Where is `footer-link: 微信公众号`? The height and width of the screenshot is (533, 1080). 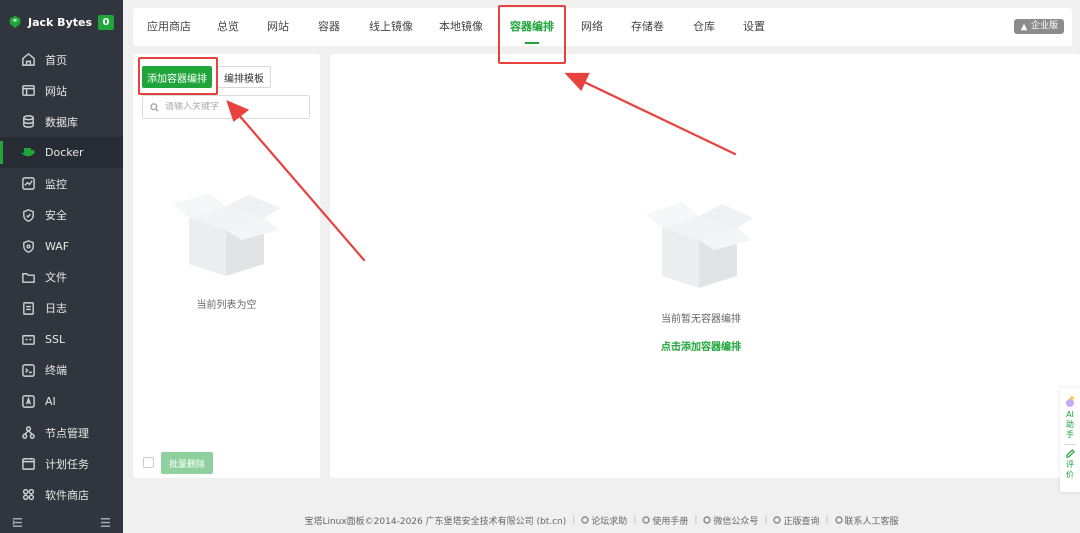 footer-link: 微信公众号 is located at coordinates (730, 520).